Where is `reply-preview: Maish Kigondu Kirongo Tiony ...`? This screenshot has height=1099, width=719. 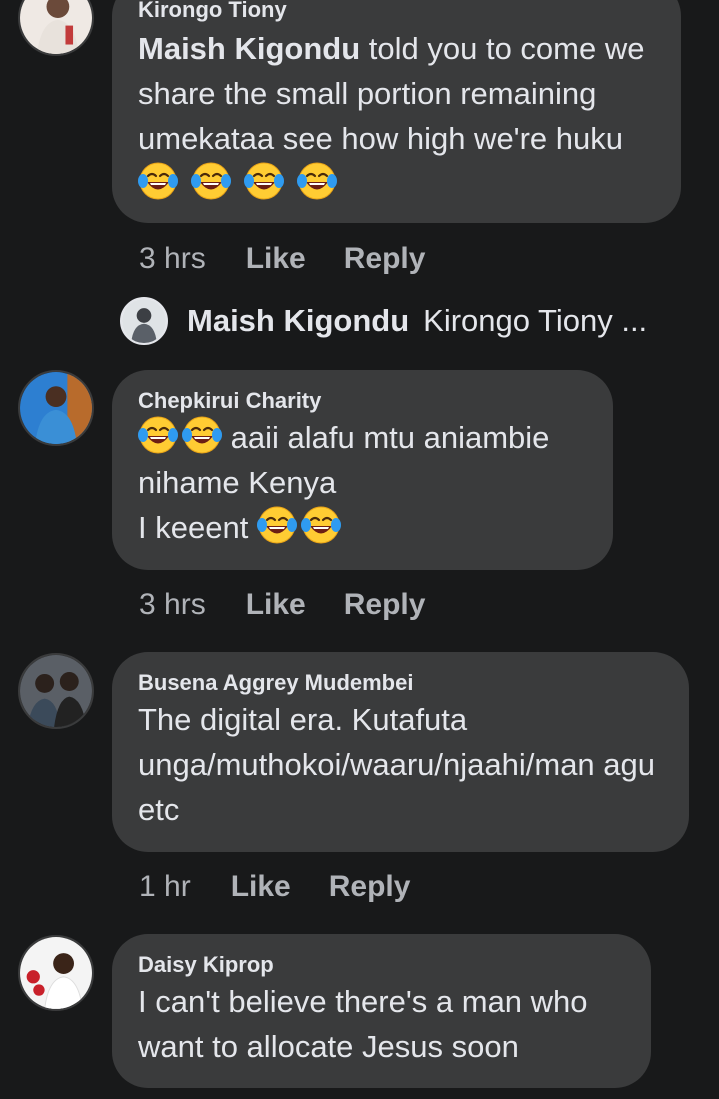
reply-preview: Maish Kigondu Kirongo Tiony ... is located at coordinates (383, 321).